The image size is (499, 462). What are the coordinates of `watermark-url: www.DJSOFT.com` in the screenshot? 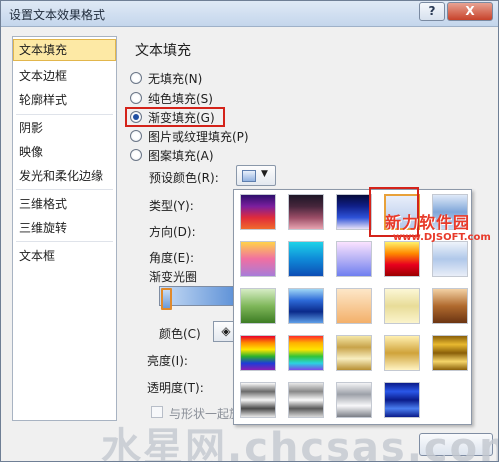 It's located at (442, 237).